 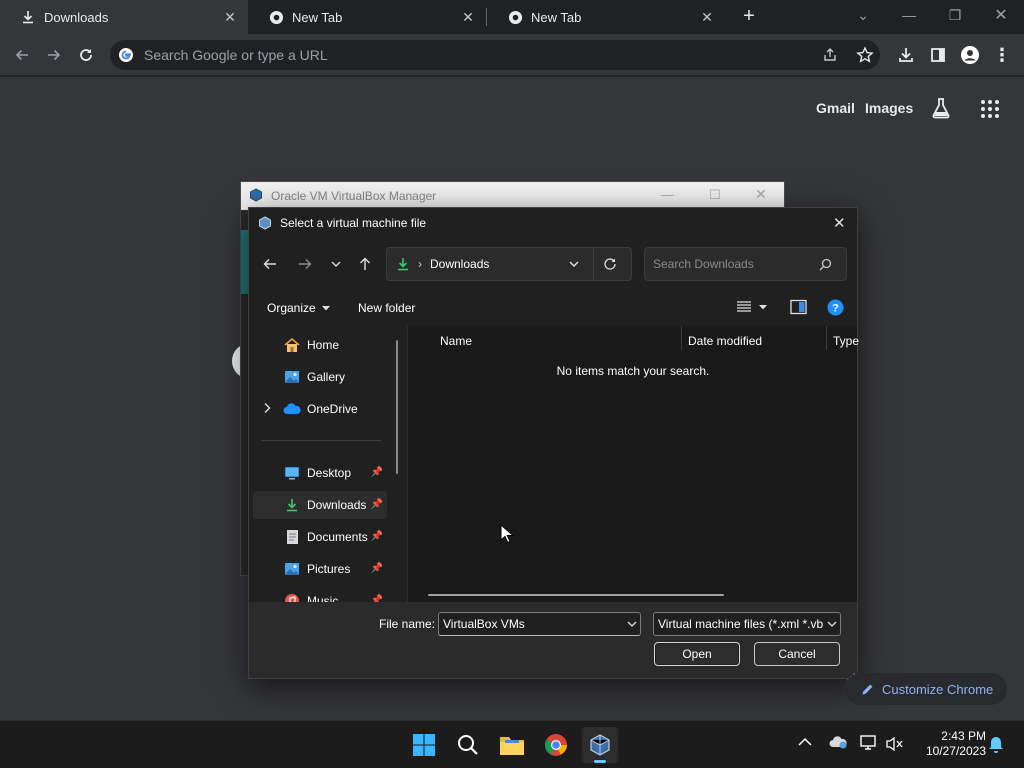 I want to click on onedrive-tray-icon, so click(x=838, y=742).